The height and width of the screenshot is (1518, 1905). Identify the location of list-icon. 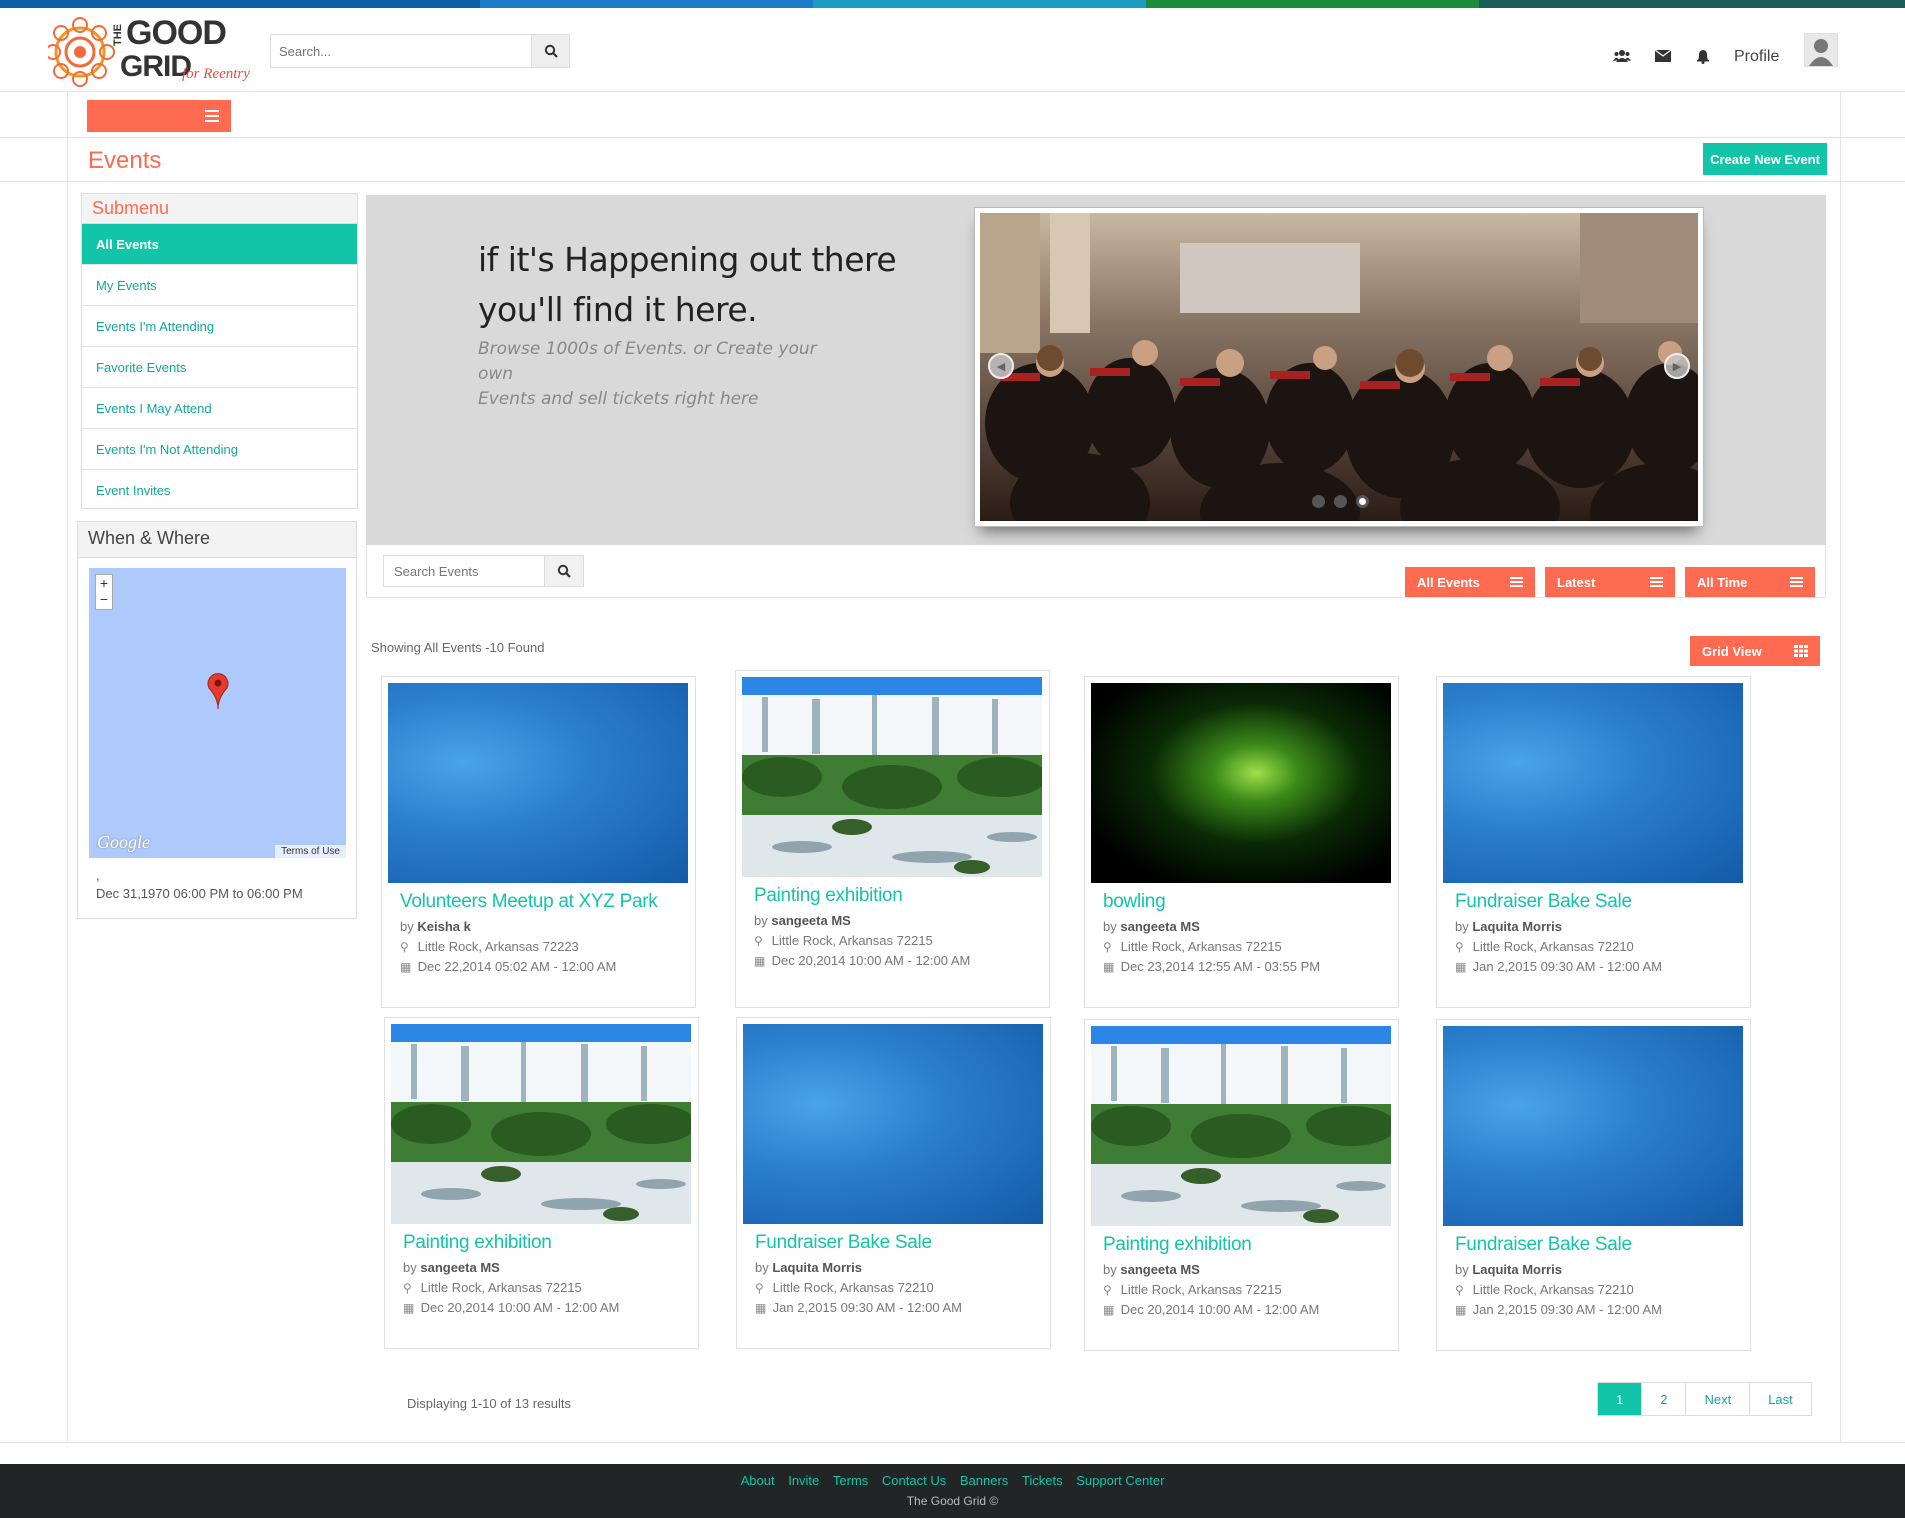
(1516, 582).